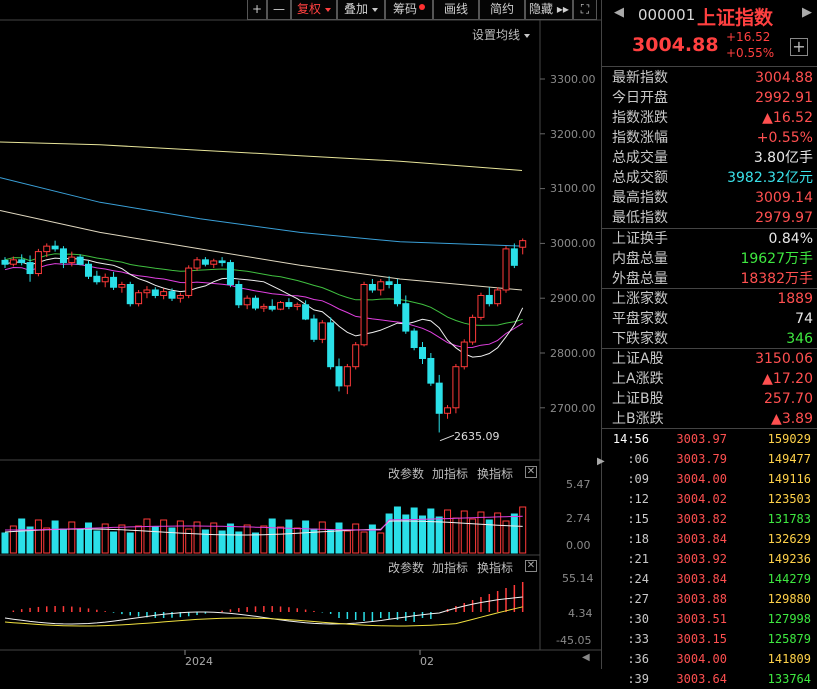 Image resolution: width=817 pixels, height=689 pixels. What do you see at coordinates (574, 640) in the screenshot?
I see `macd-y-bottom: -45.05` at bounding box center [574, 640].